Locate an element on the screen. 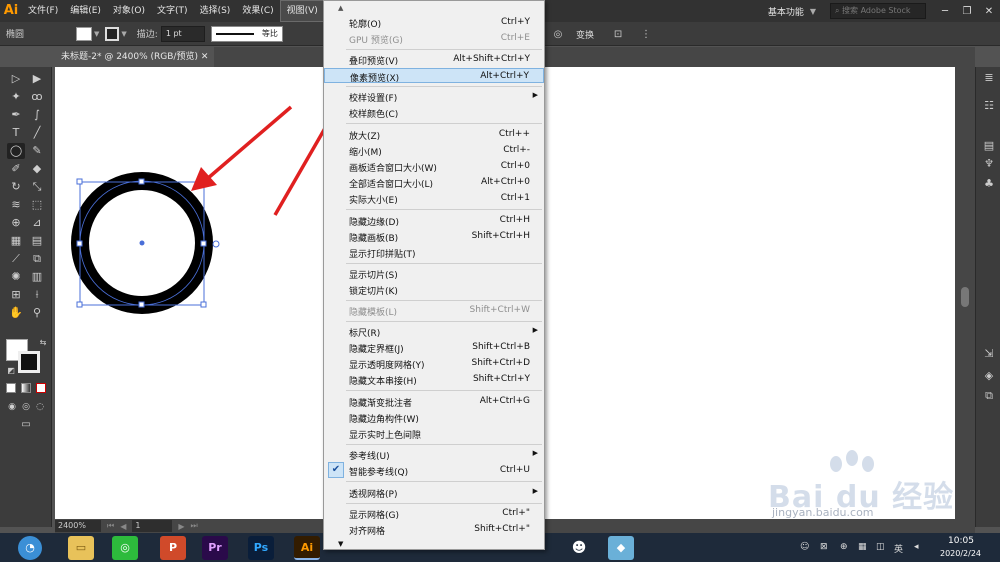 The width and height of the screenshot is (1000, 562). eyedropper-tool-icon: ⟋ is located at coordinates (16, 259).